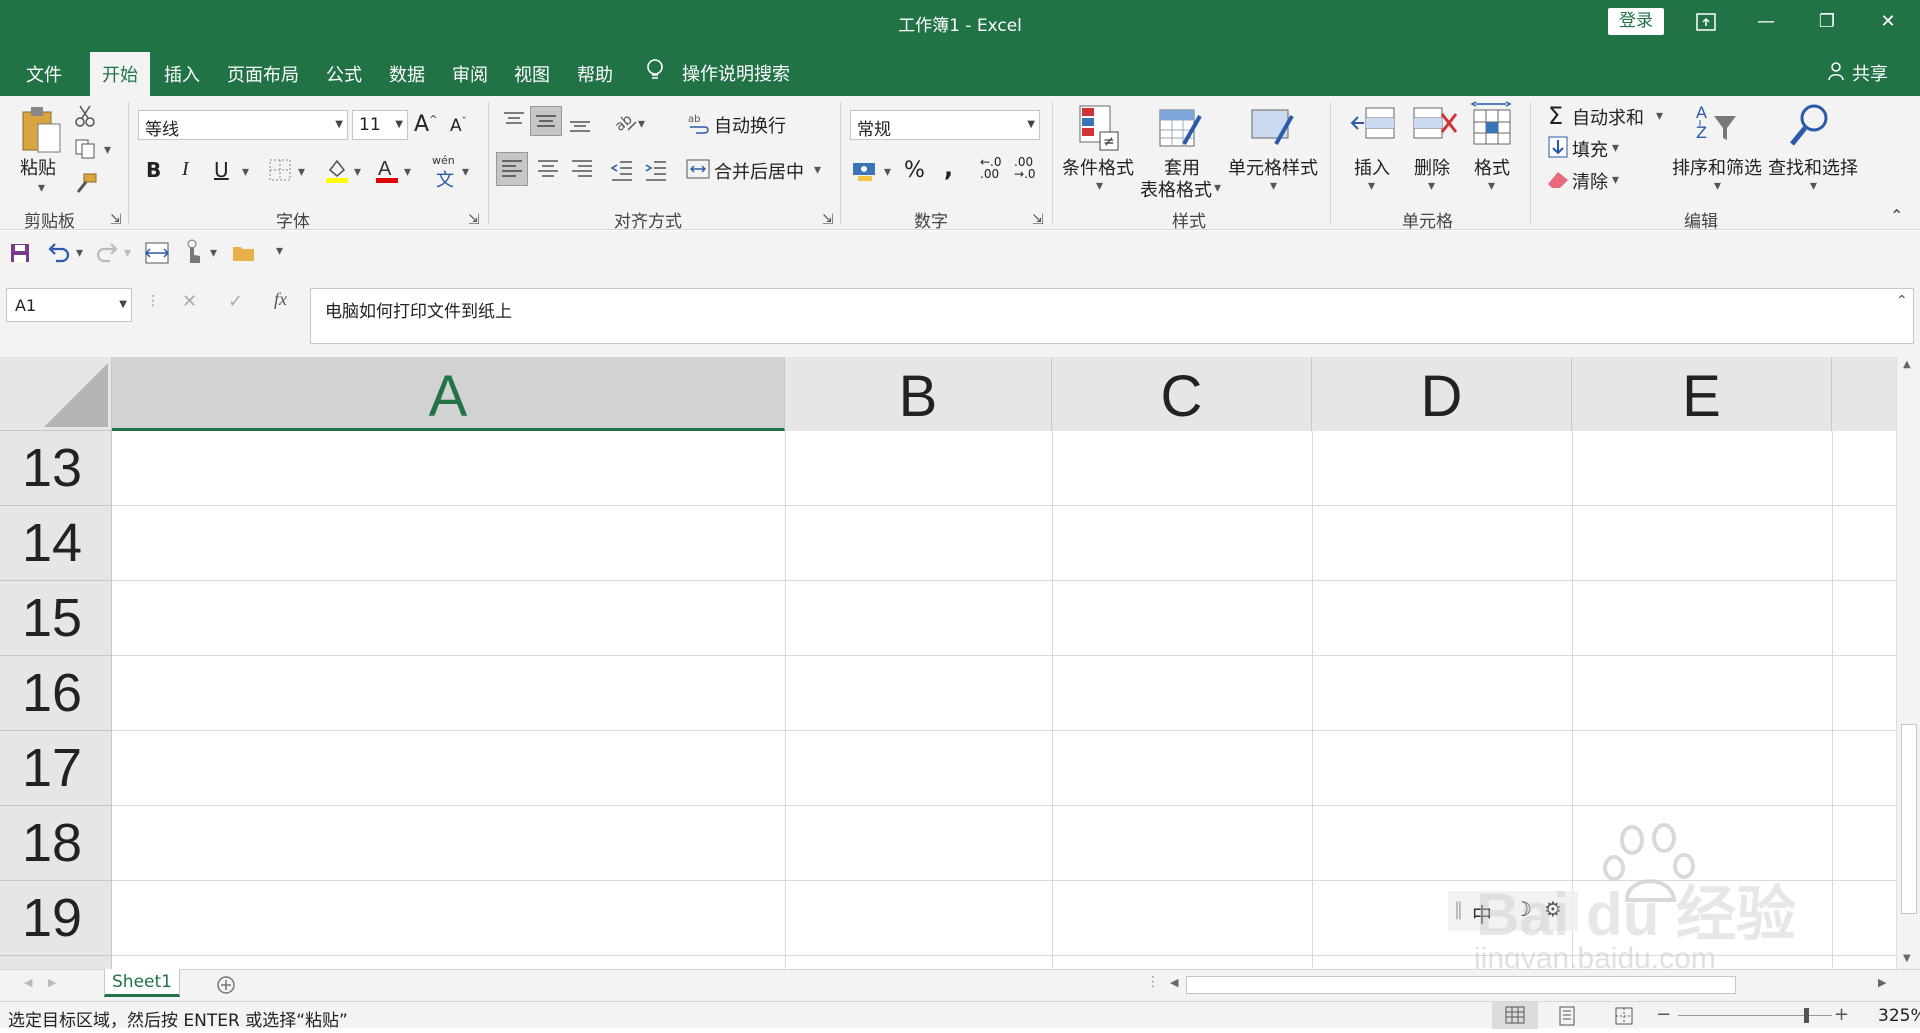  What do you see at coordinates (280, 170) in the screenshot?
I see `borders-icon` at bounding box center [280, 170].